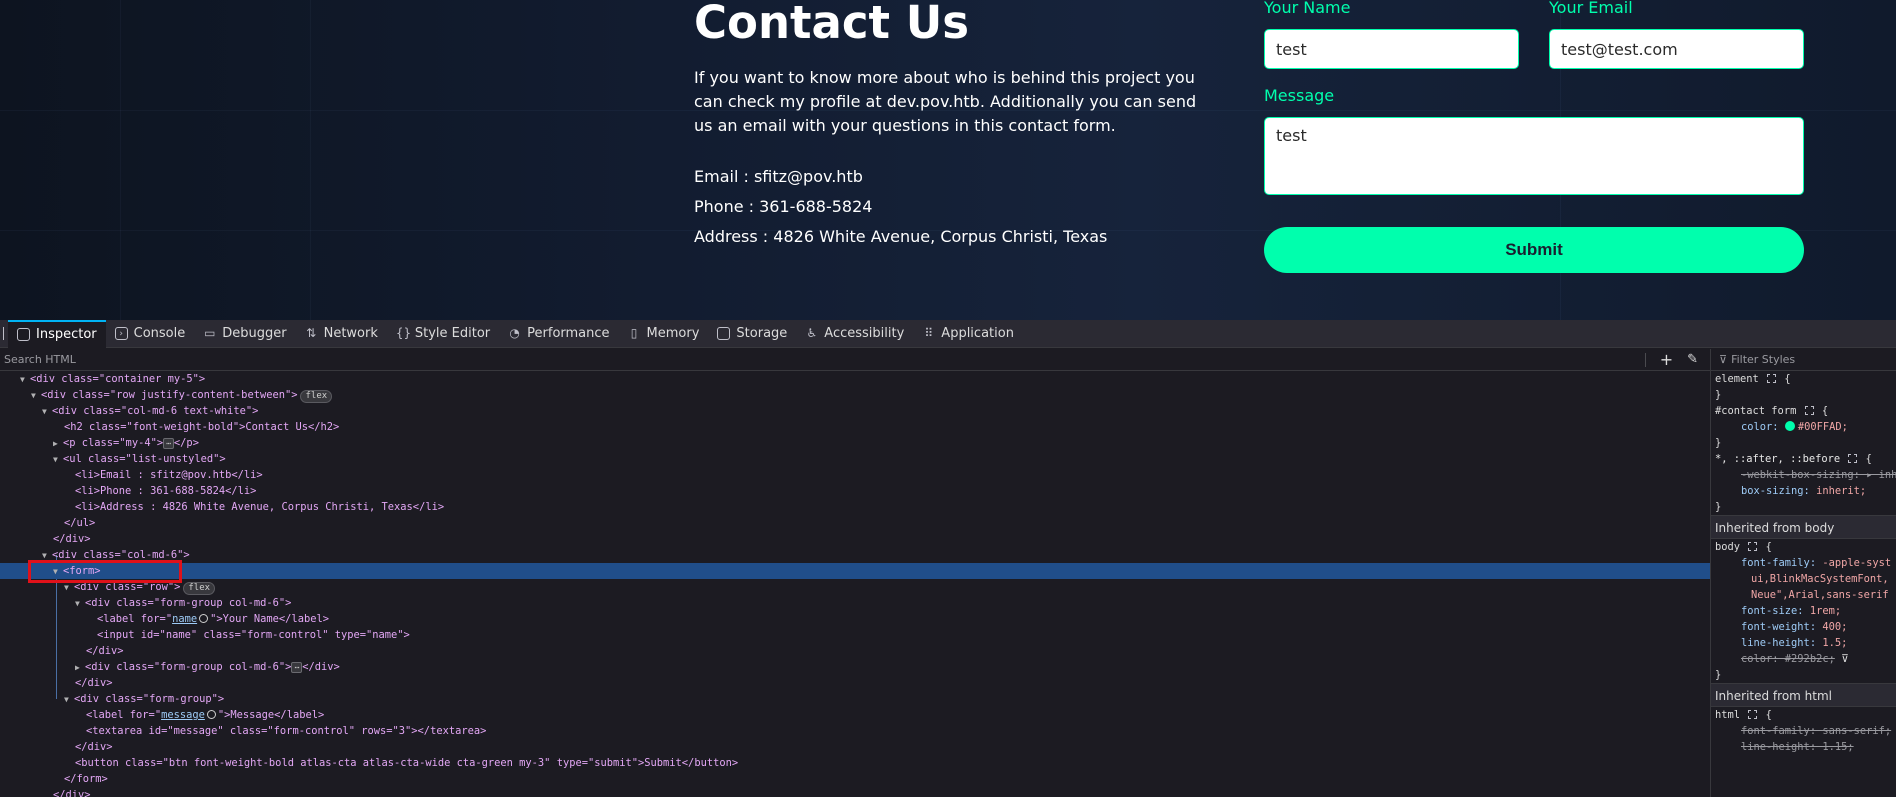  I want to click on tree-node: ▼ <div class="container my-5">, so click(855, 379).